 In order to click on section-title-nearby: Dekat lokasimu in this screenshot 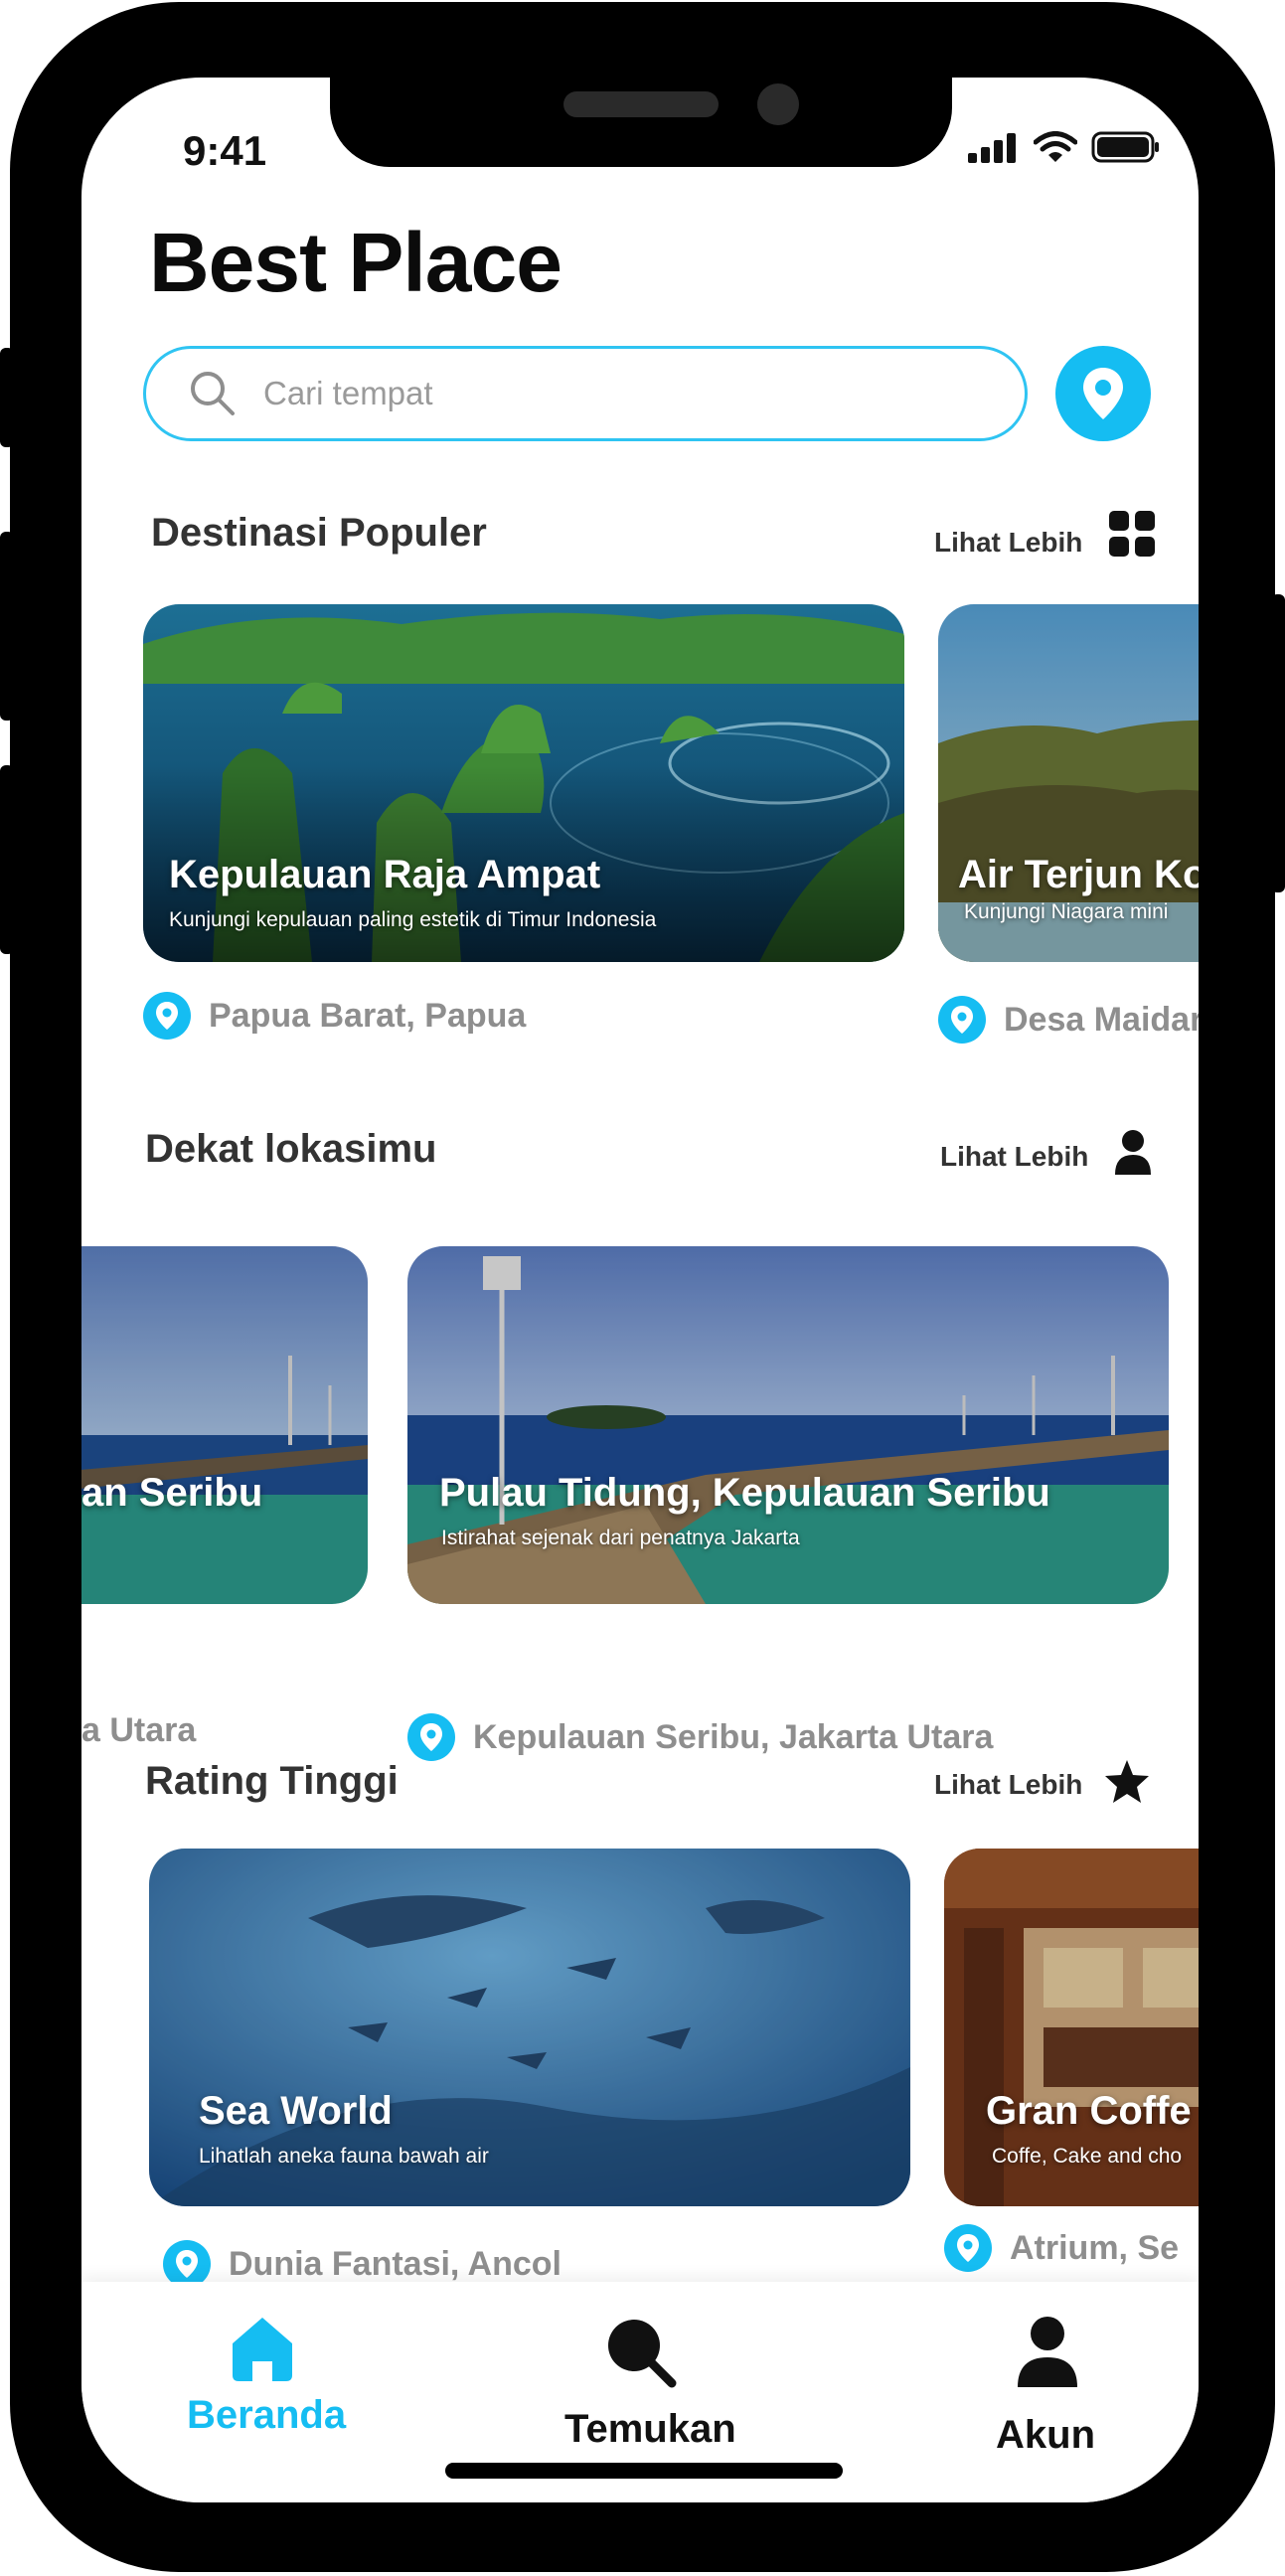, I will do `click(291, 1149)`.